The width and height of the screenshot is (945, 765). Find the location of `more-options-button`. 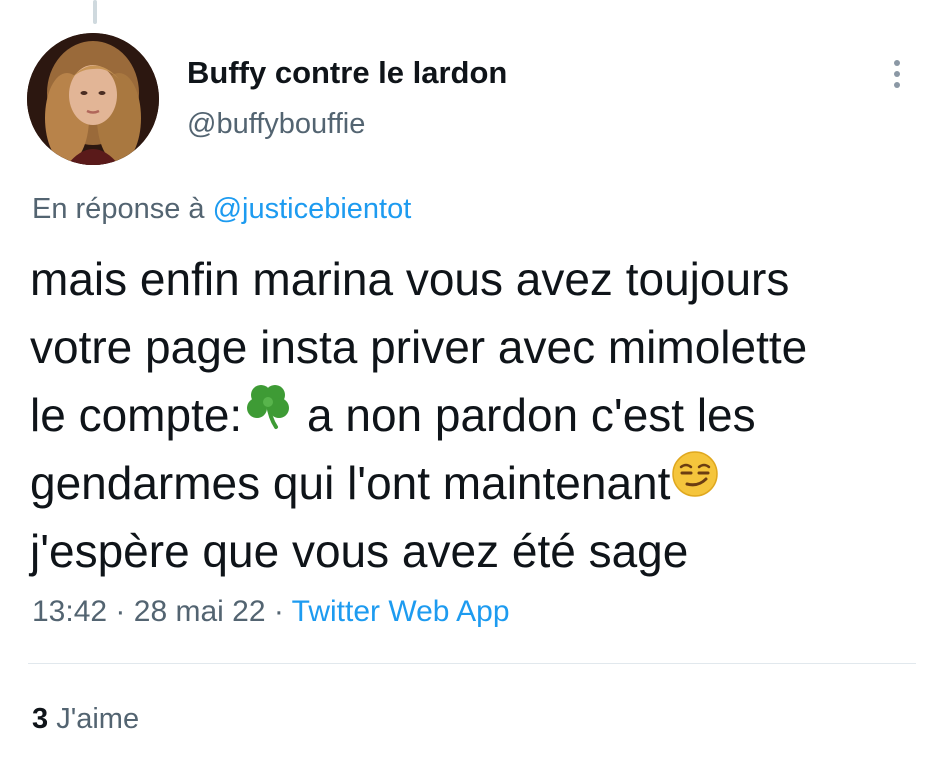

more-options-button is located at coordinates (897, 74).